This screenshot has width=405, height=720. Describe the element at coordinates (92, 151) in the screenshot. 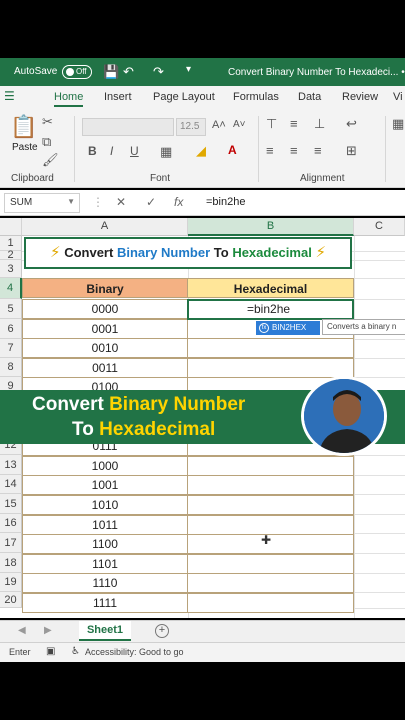

I see `bold-icon: B` at that location.